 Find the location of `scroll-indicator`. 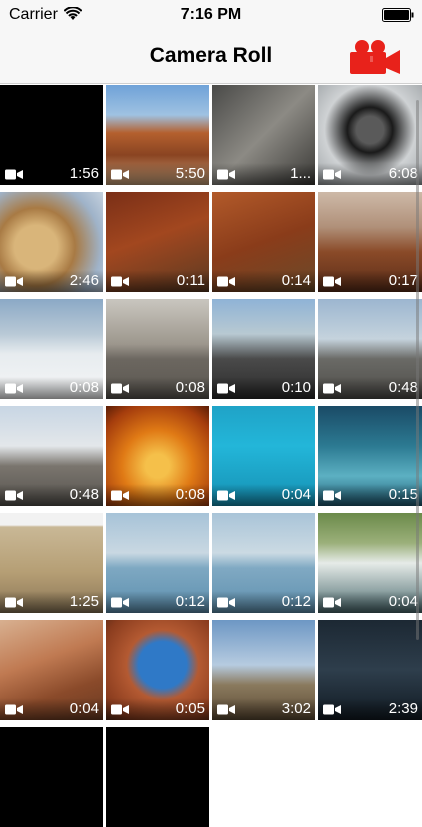

scroll-indicator is located at coordinates (417, 370).